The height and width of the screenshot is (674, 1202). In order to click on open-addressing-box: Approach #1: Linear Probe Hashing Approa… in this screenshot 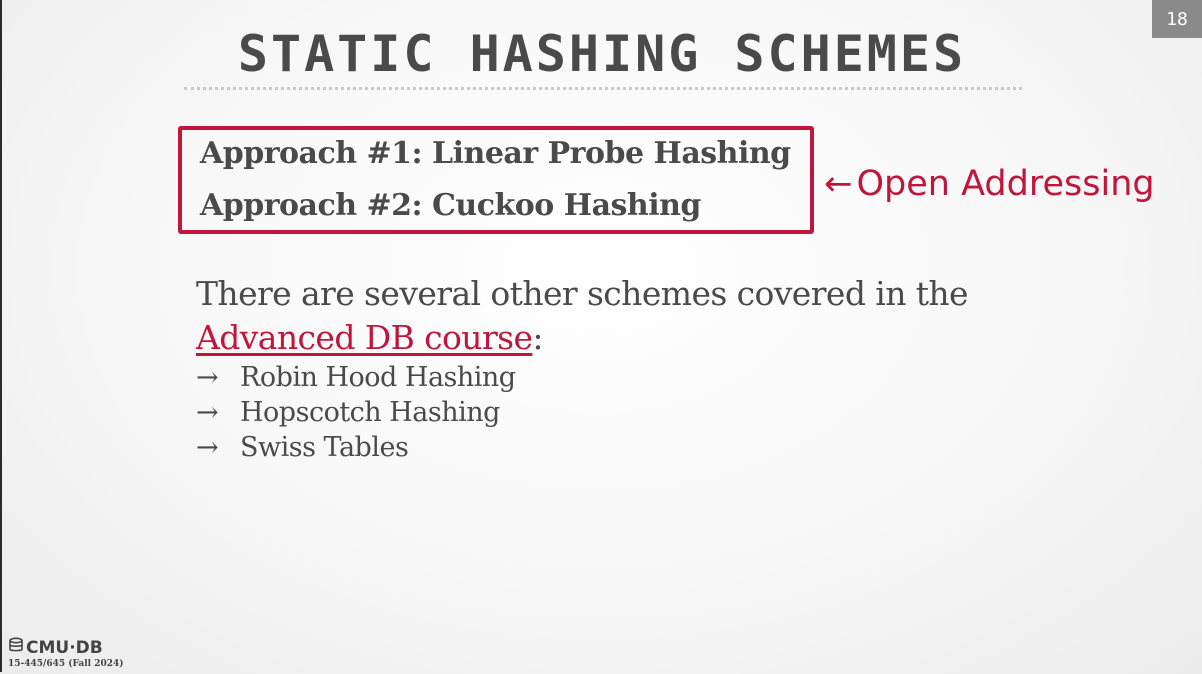, I will do `click(496, 180)`.